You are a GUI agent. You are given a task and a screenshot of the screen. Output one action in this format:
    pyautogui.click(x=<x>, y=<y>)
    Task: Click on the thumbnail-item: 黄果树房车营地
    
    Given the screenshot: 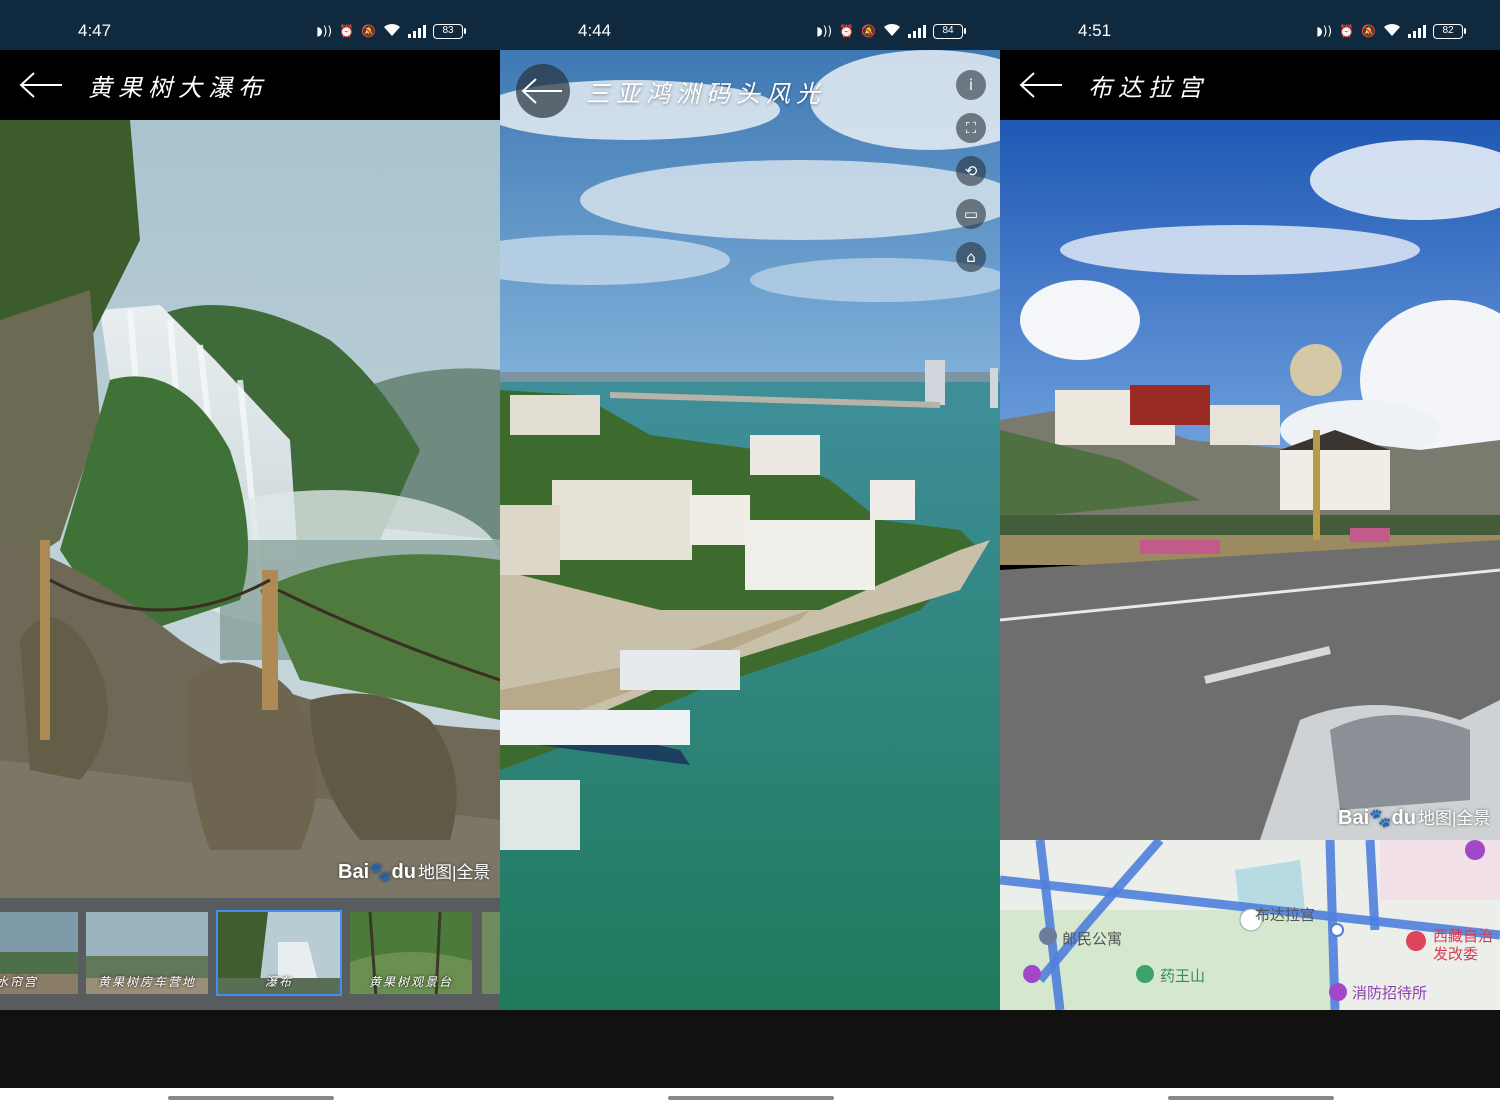 What is the action you would take?
    pyautogui.click(x=147, y=953)
    